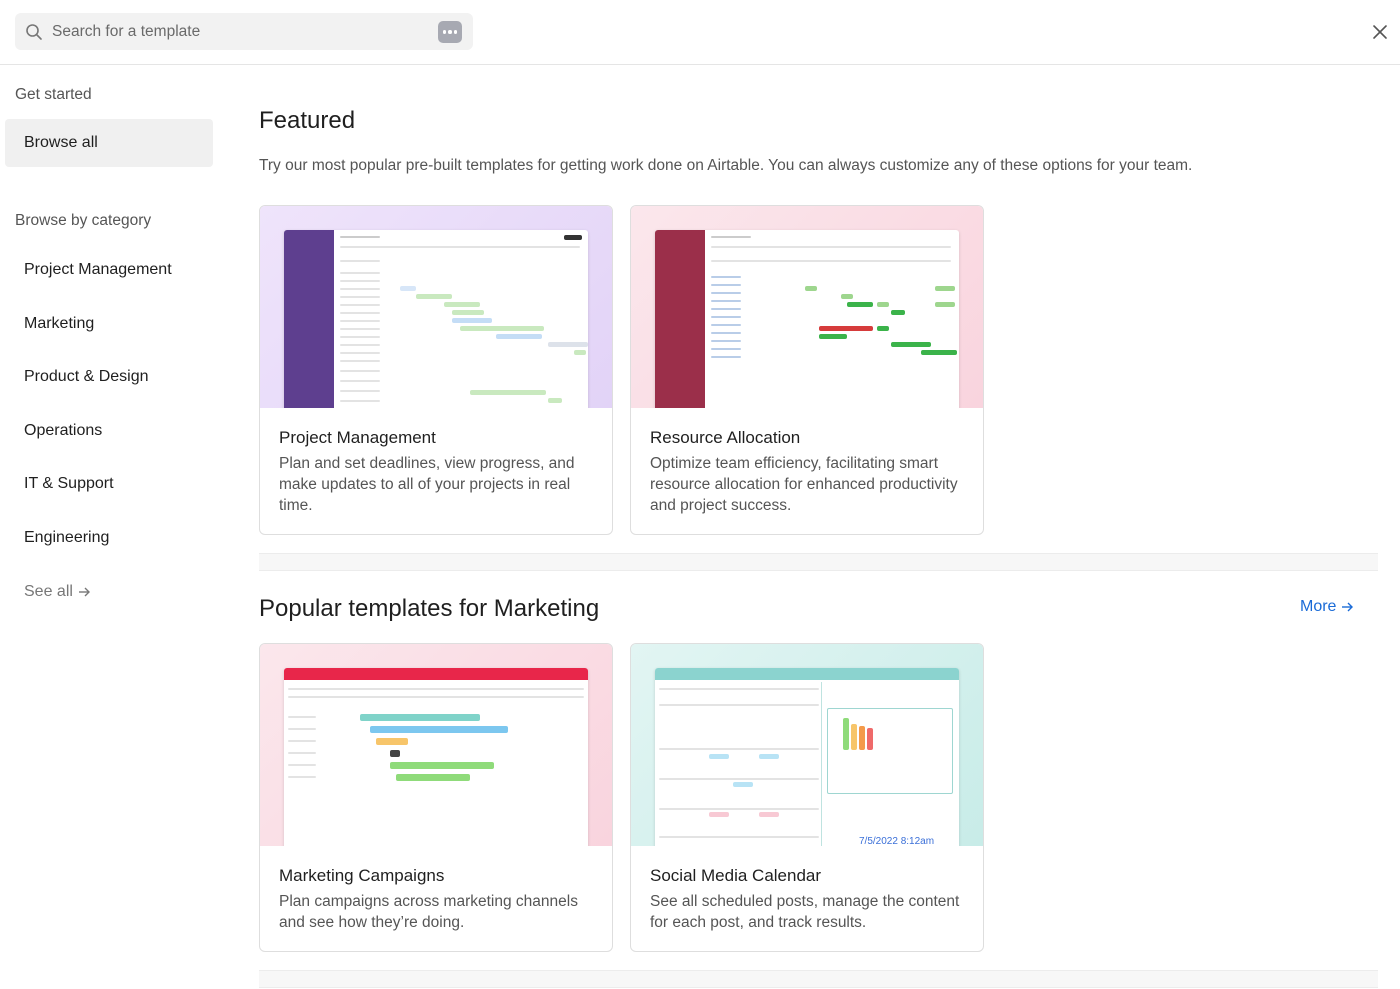  Describe the element at coordinates (1318, 606) in the screenshot. I see `more-label: More` at that location.